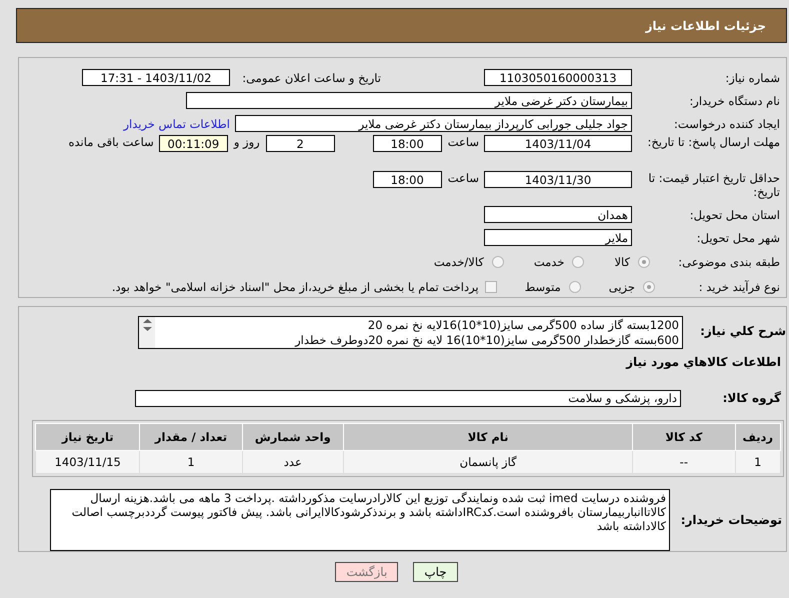 This screenshot has height=598, width=789. I want to click on field-label: حداقل تاریخ اعتبار قیمت: تا تاریخ:, so click(713, 185).